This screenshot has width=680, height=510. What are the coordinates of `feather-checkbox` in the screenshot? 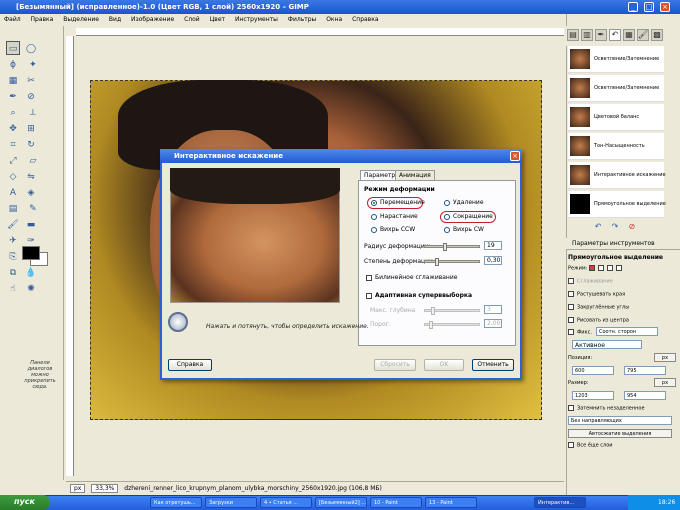 It's located at (571, 294).